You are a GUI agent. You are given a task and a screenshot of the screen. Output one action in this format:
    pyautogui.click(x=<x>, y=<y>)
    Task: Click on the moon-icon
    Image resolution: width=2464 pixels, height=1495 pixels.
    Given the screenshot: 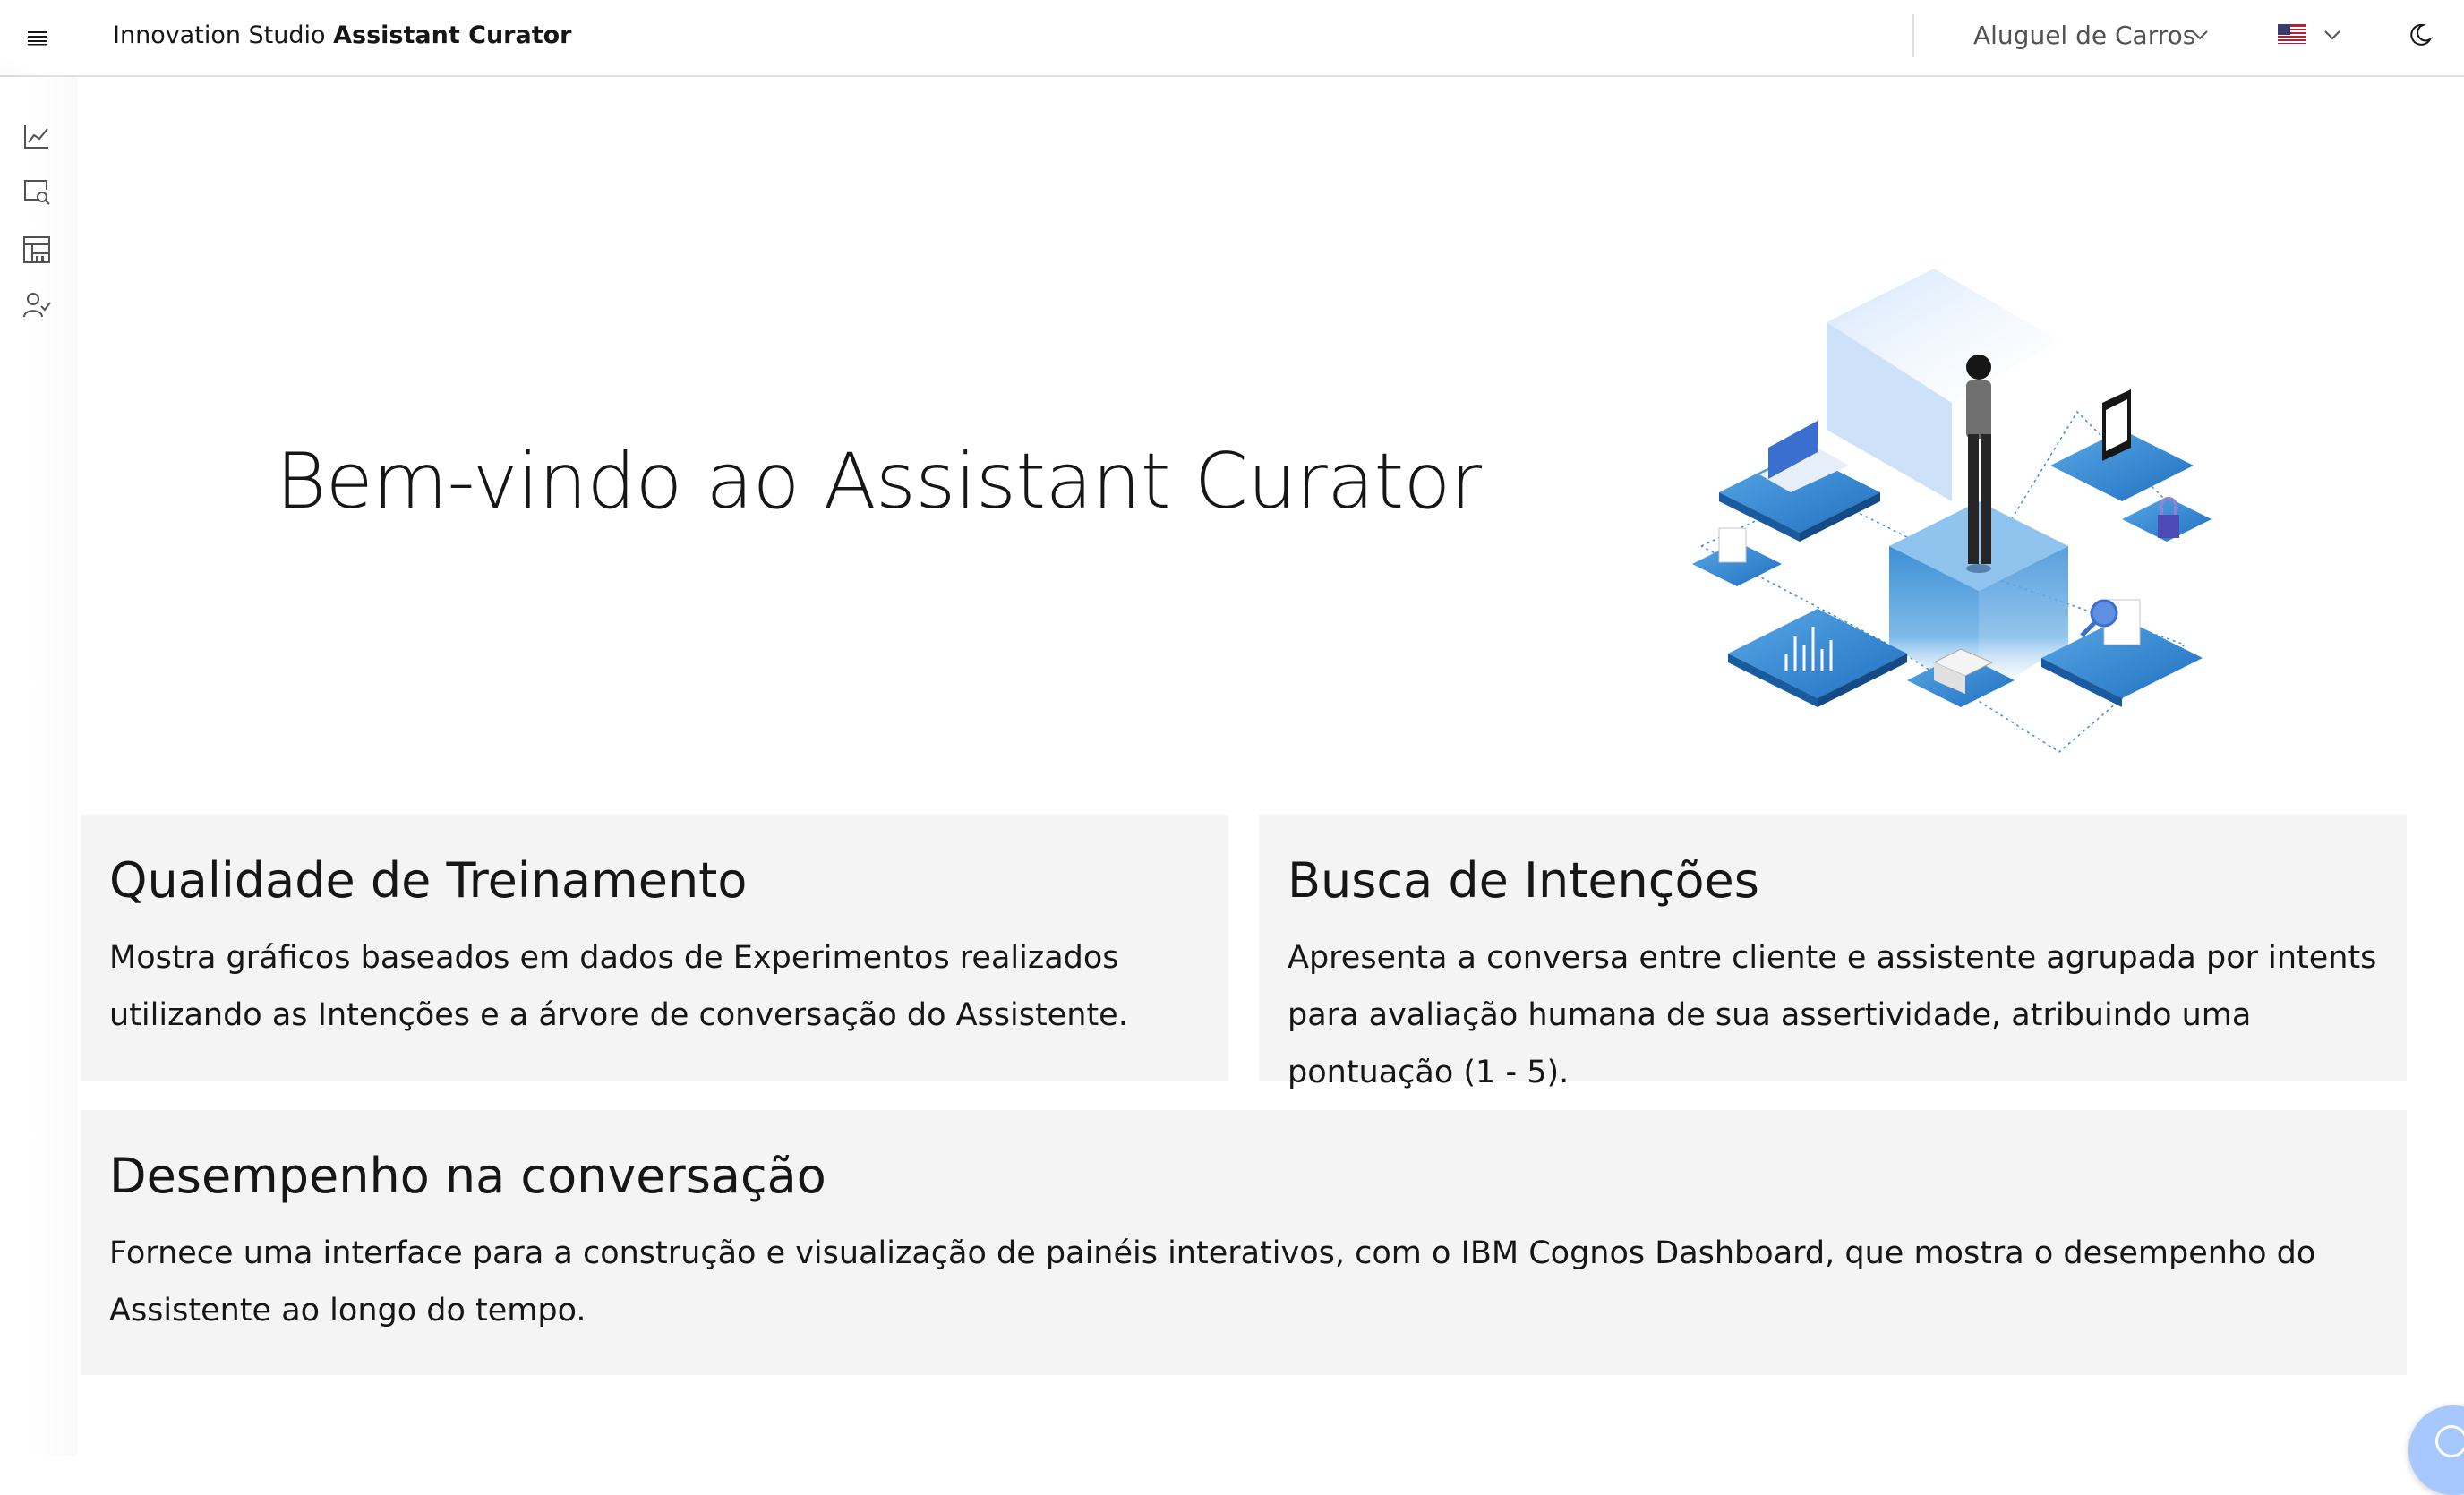 What is the action you would take?
    pyautogui.click(x=2420, y=34)
    